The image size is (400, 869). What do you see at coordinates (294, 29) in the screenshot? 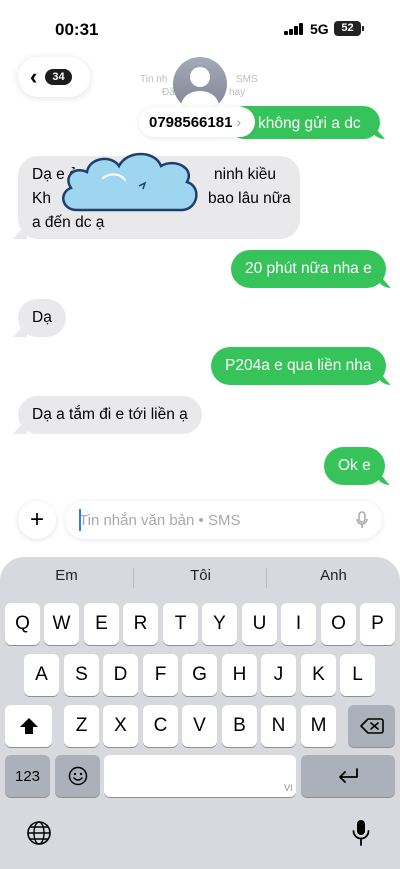
I see `cellular-signal-icon` at bounding box center [294, 29].